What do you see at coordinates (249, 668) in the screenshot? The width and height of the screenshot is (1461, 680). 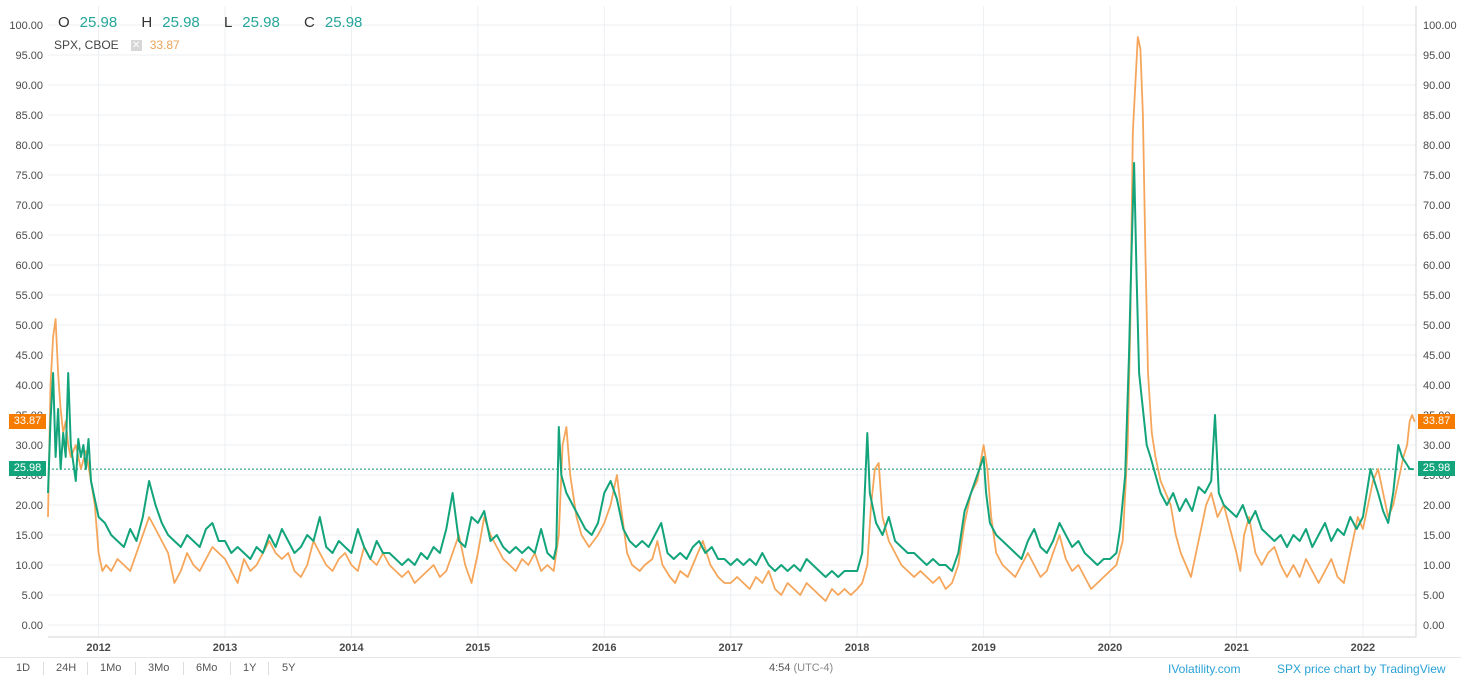 I see `timeframe-1y: 1Y` at bounding box center [249, 668].